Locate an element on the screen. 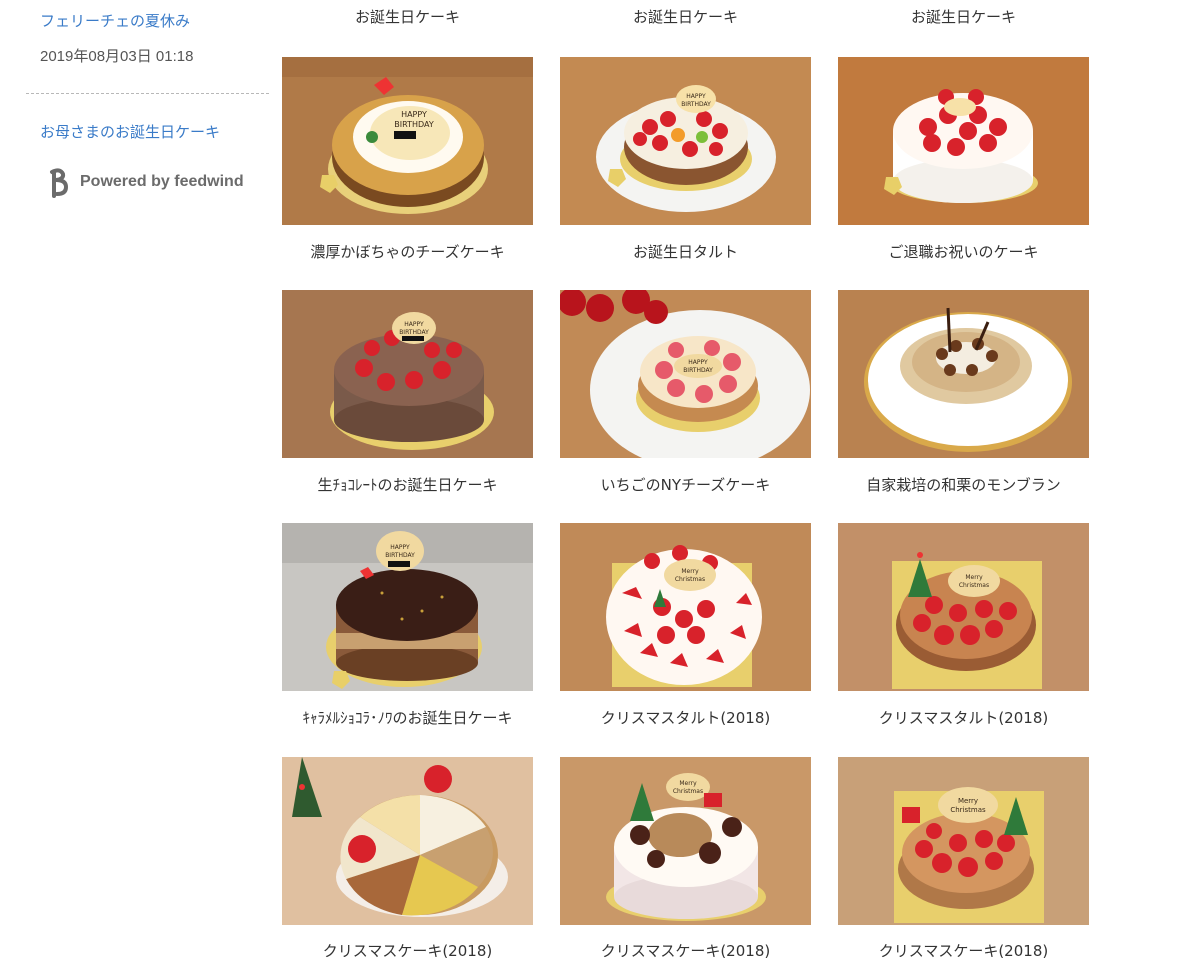 This screenshot has width=1200, height=970. pumpkin-cheesecake-photo: HAPPY BIRTHDAY is located at coordinates (407, 141).